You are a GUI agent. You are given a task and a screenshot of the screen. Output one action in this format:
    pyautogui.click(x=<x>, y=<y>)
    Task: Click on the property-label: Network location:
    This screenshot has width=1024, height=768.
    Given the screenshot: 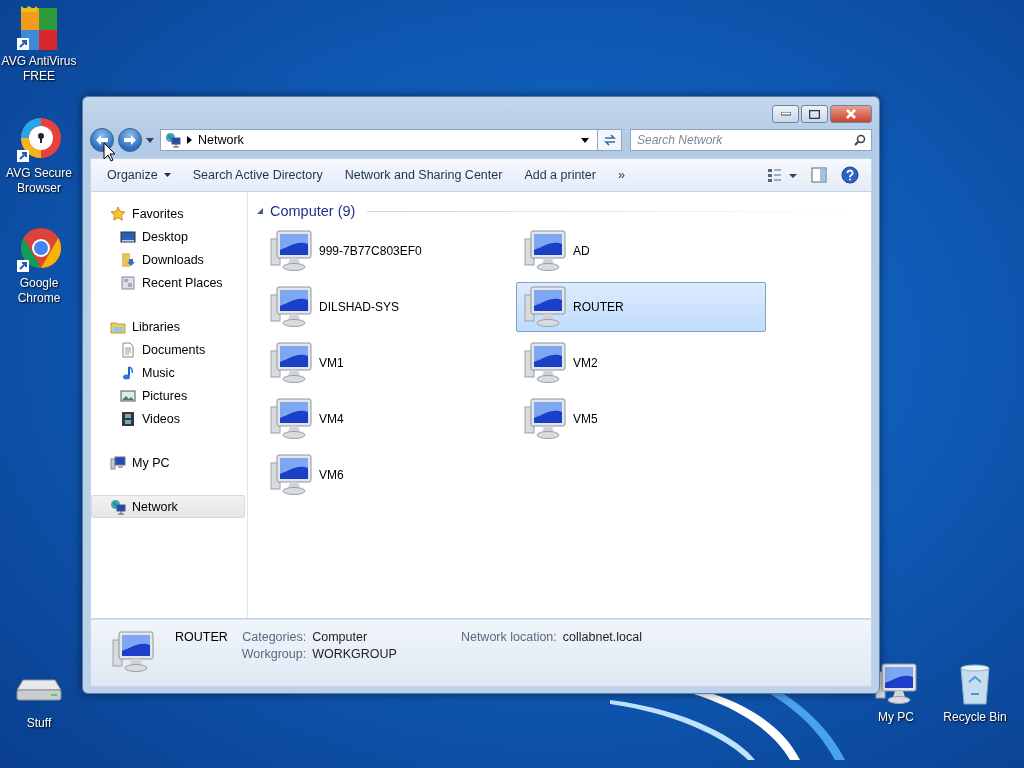 What is the action you would take?
    pyautogui.click(x=508, y=637)
    